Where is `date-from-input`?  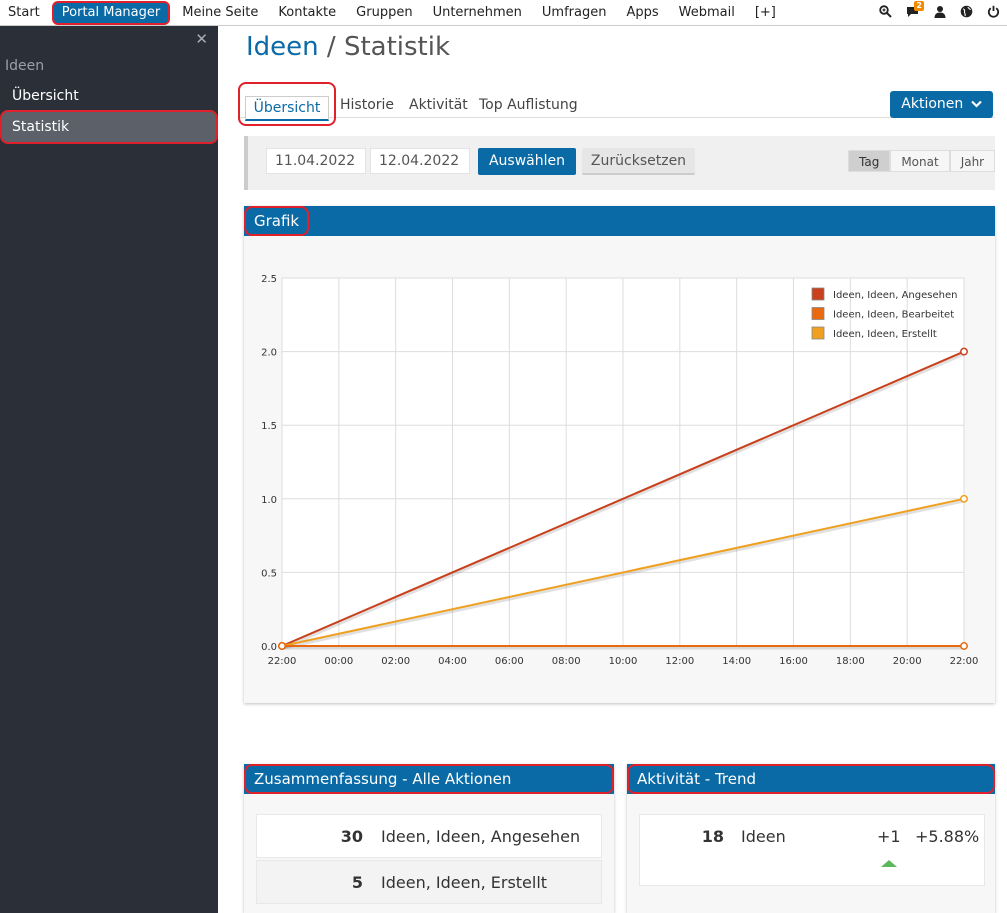 date-from-input is located at coordinates (316, 161).